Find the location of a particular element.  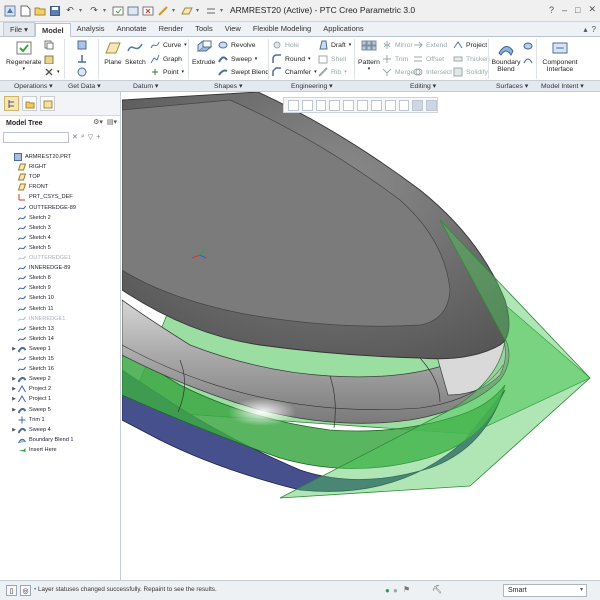

copy-geometry-button is located at coordinates (82, 59).